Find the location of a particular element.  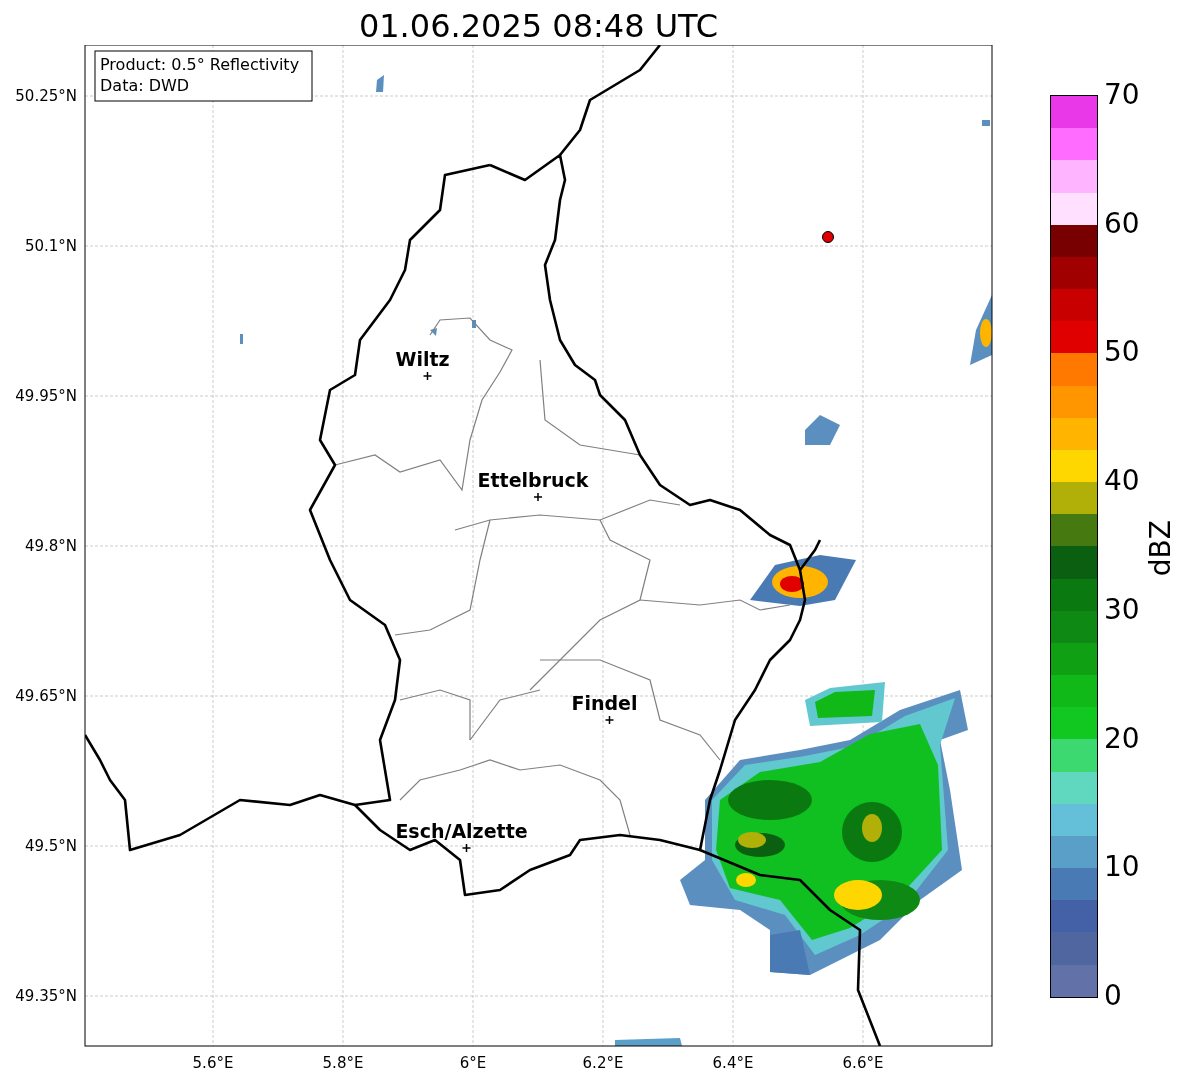

city-label: Wiltz is located at coordinates (422, 359).